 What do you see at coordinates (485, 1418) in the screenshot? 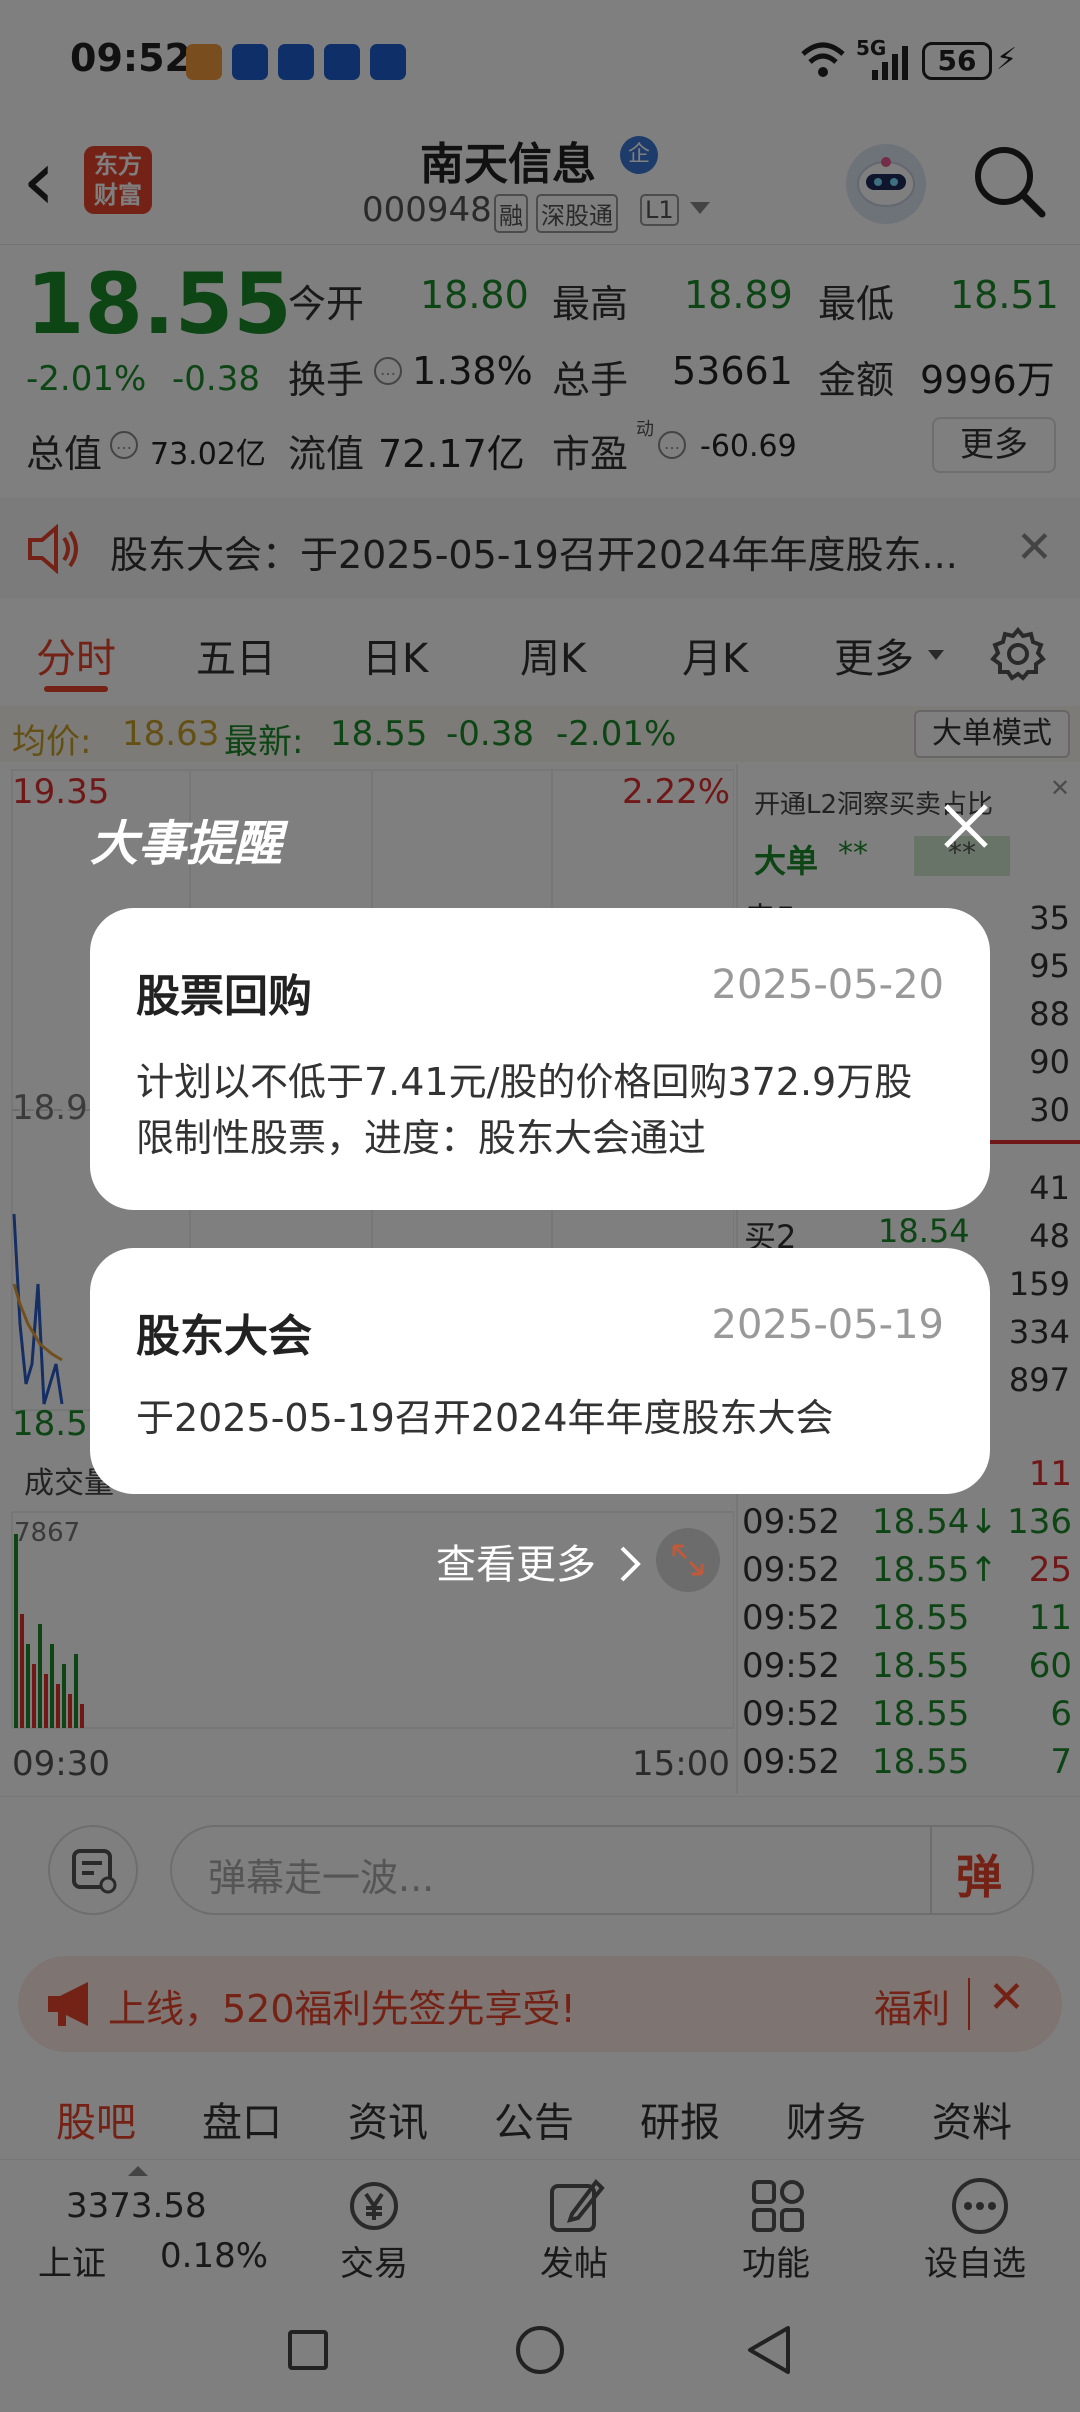
I see `event-body: 于2025-05-19召开2024年年度股东大会` at bounding box center [485, 1418].